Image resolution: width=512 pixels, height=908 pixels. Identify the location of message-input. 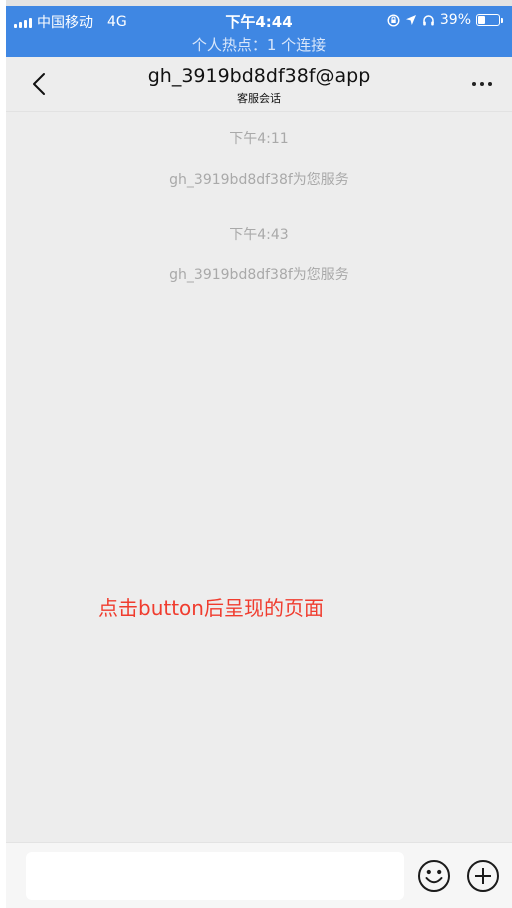
(215, 876).